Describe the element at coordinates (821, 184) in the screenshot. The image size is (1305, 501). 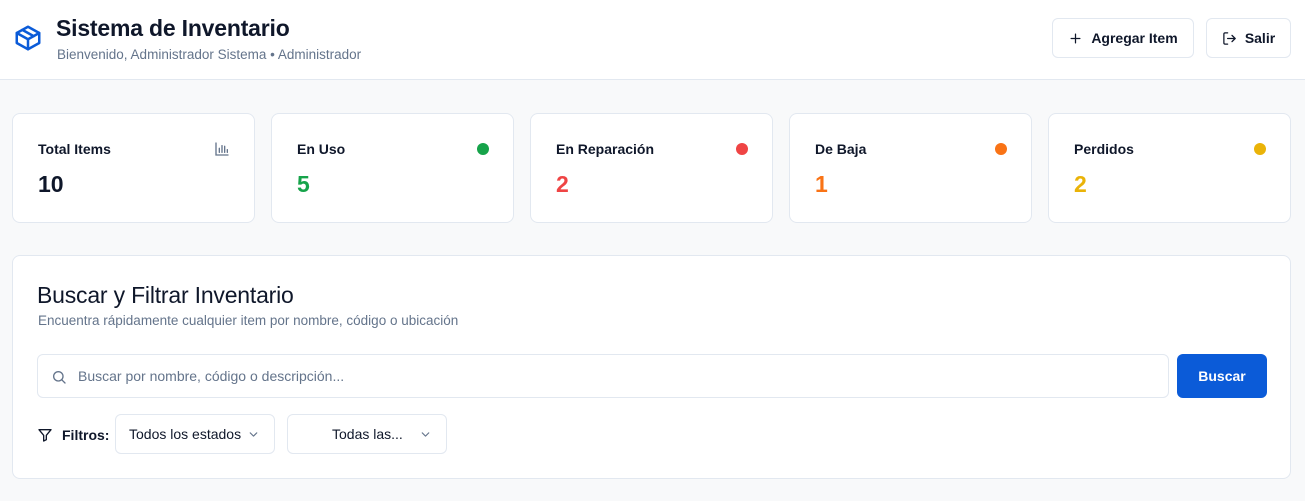
I see `stat-value: 1` at that location.